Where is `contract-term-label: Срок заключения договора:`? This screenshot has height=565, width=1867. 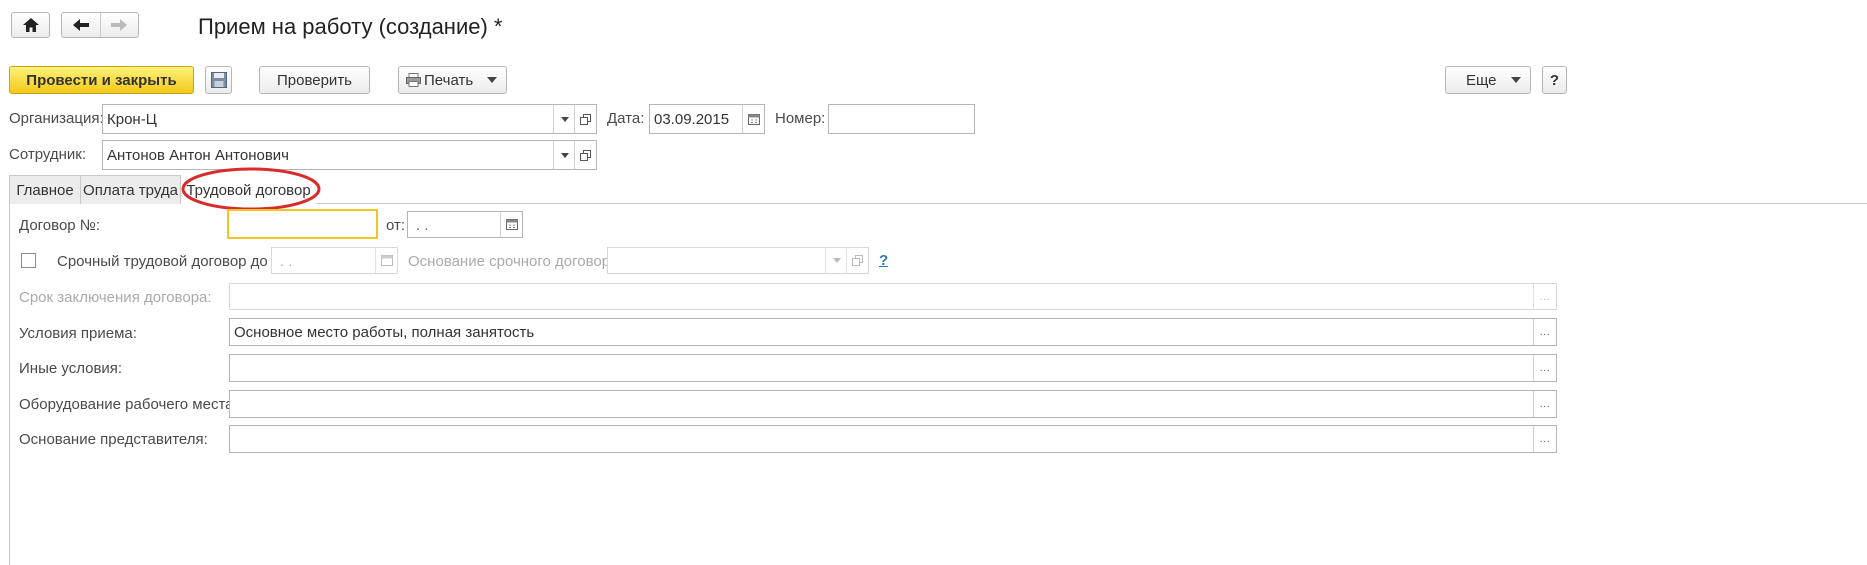 contract-term-label: Срок заключения договора: is located at coordinates (115, 297).